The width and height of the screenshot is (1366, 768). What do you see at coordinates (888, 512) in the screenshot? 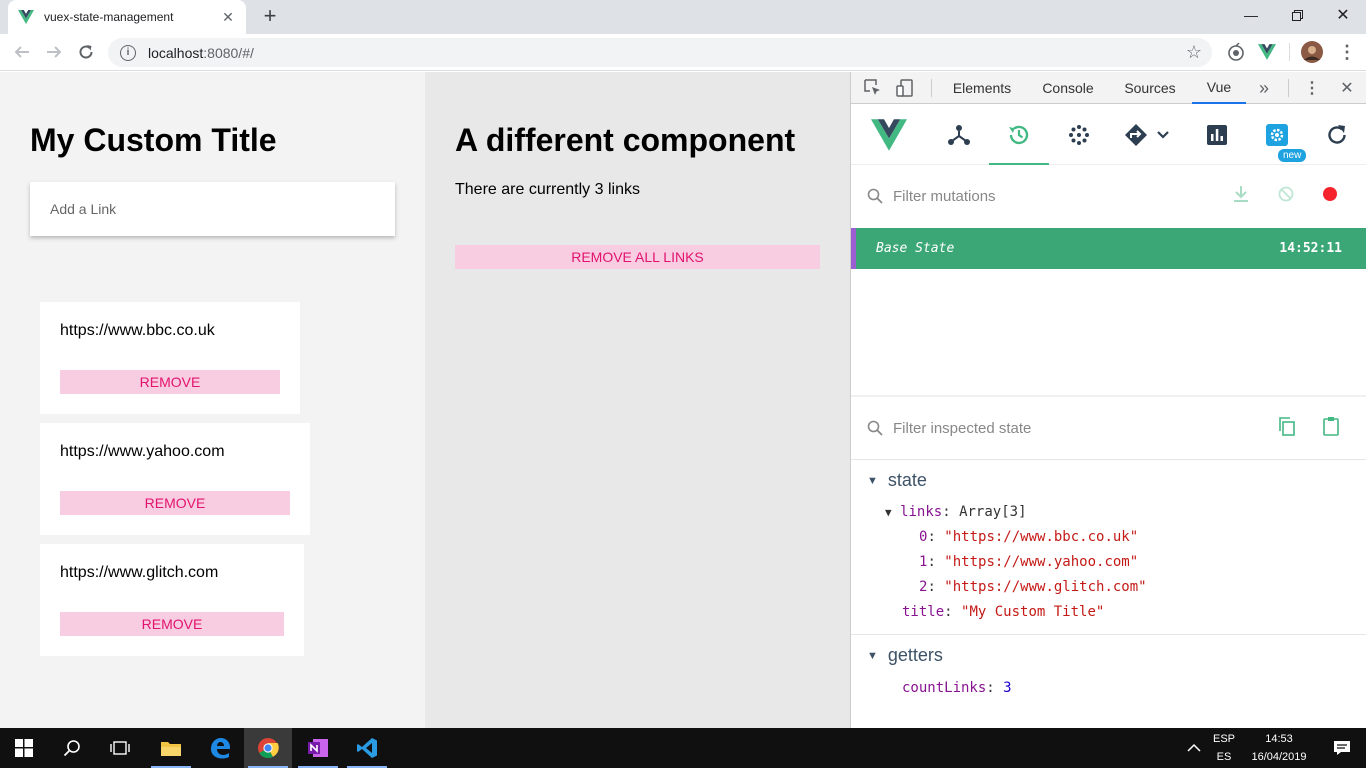
I see `expand-arrow-icon: ▼` at bounding box center [888, 512].